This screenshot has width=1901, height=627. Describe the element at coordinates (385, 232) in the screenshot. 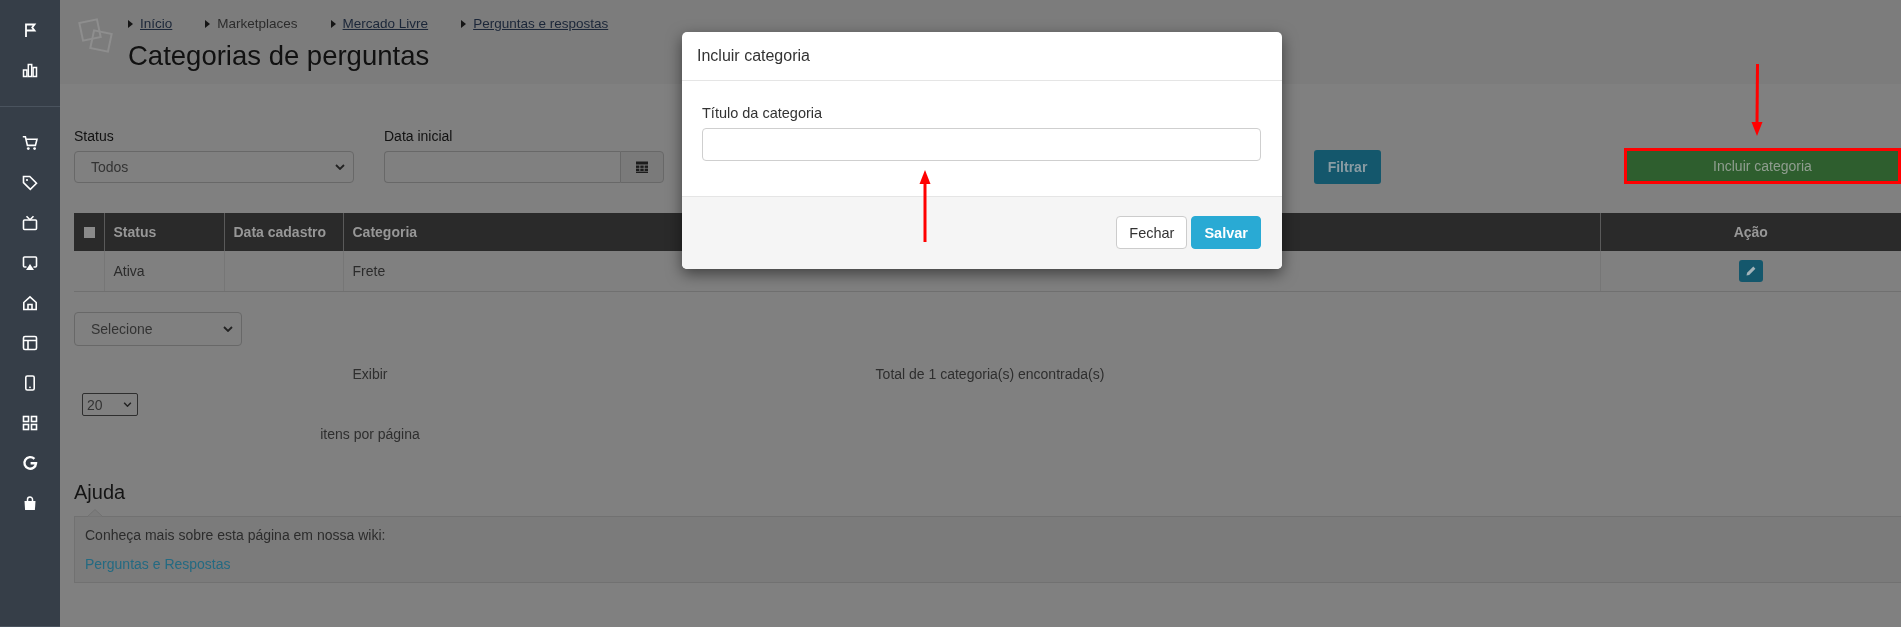

I see `column-header: Categoria` at that location.